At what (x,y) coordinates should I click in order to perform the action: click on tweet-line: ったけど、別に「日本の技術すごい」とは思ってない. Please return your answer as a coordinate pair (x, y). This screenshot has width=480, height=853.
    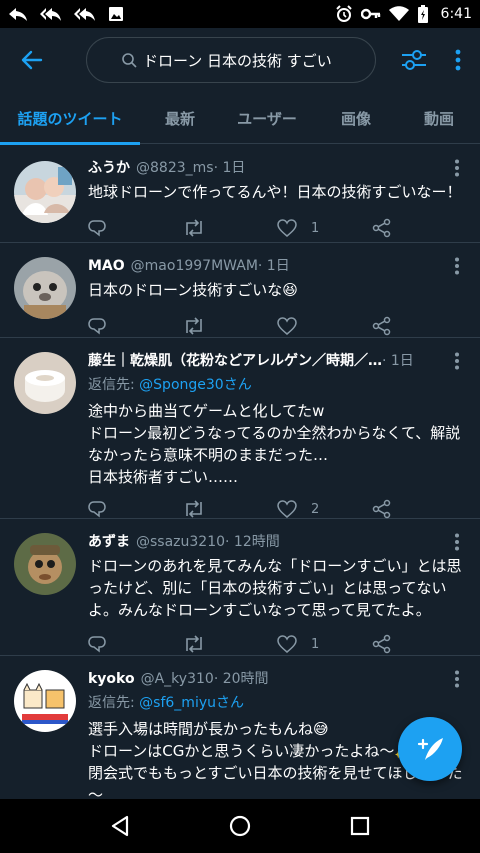
    Looking at the image, I should click on (267, 588).